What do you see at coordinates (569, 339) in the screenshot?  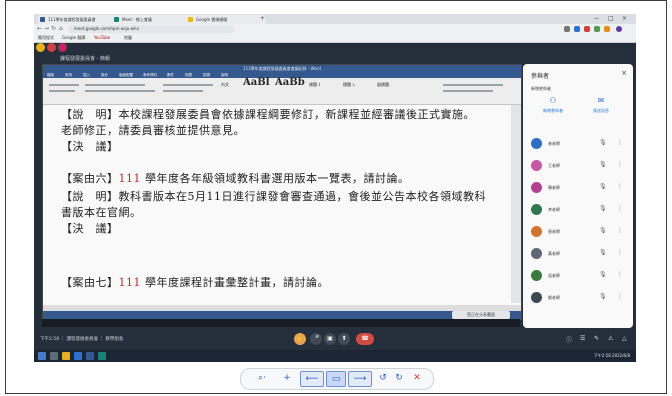 I see `info-icon: ⓘ` at bounding box center [569, 339].